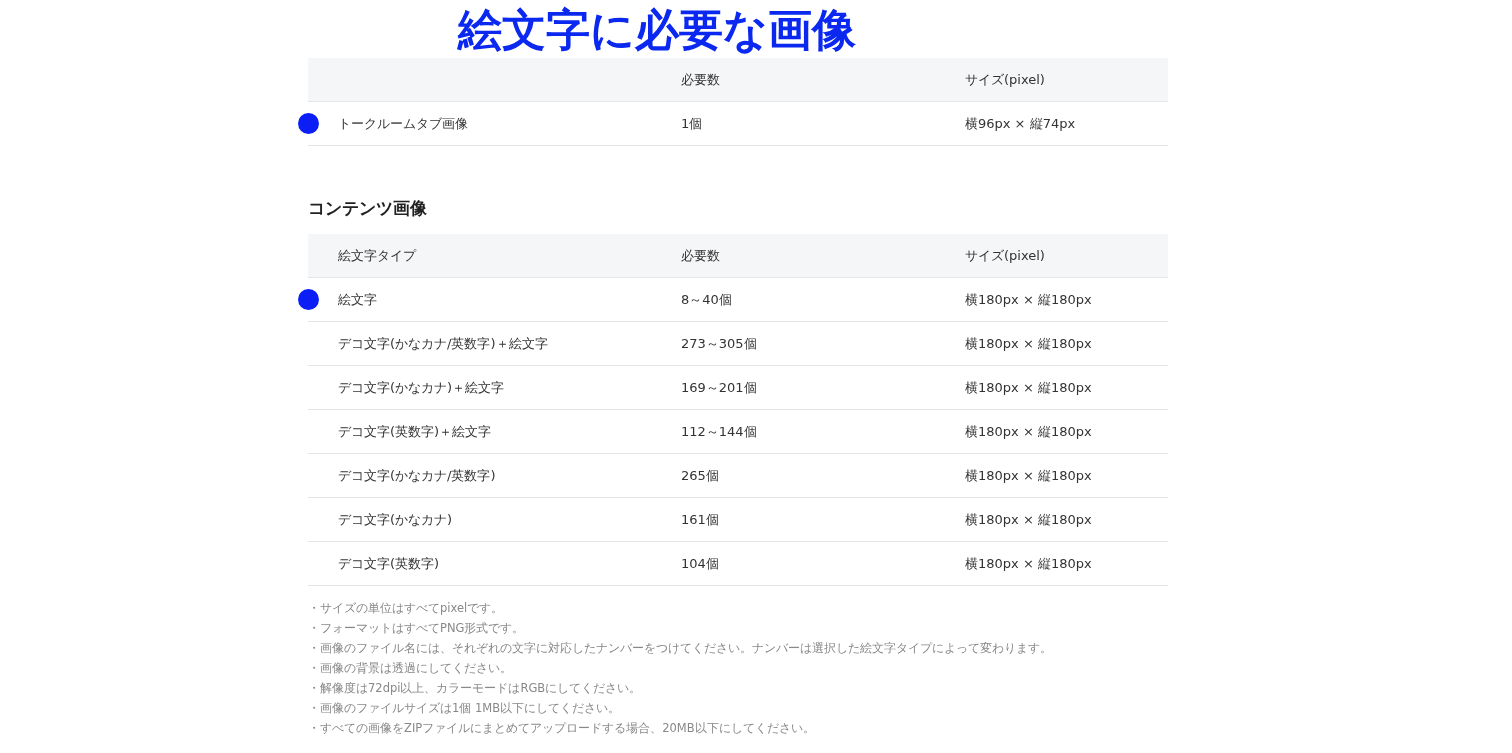  I want to click on column-header: 絵文字タイプ, so click(377, 255).